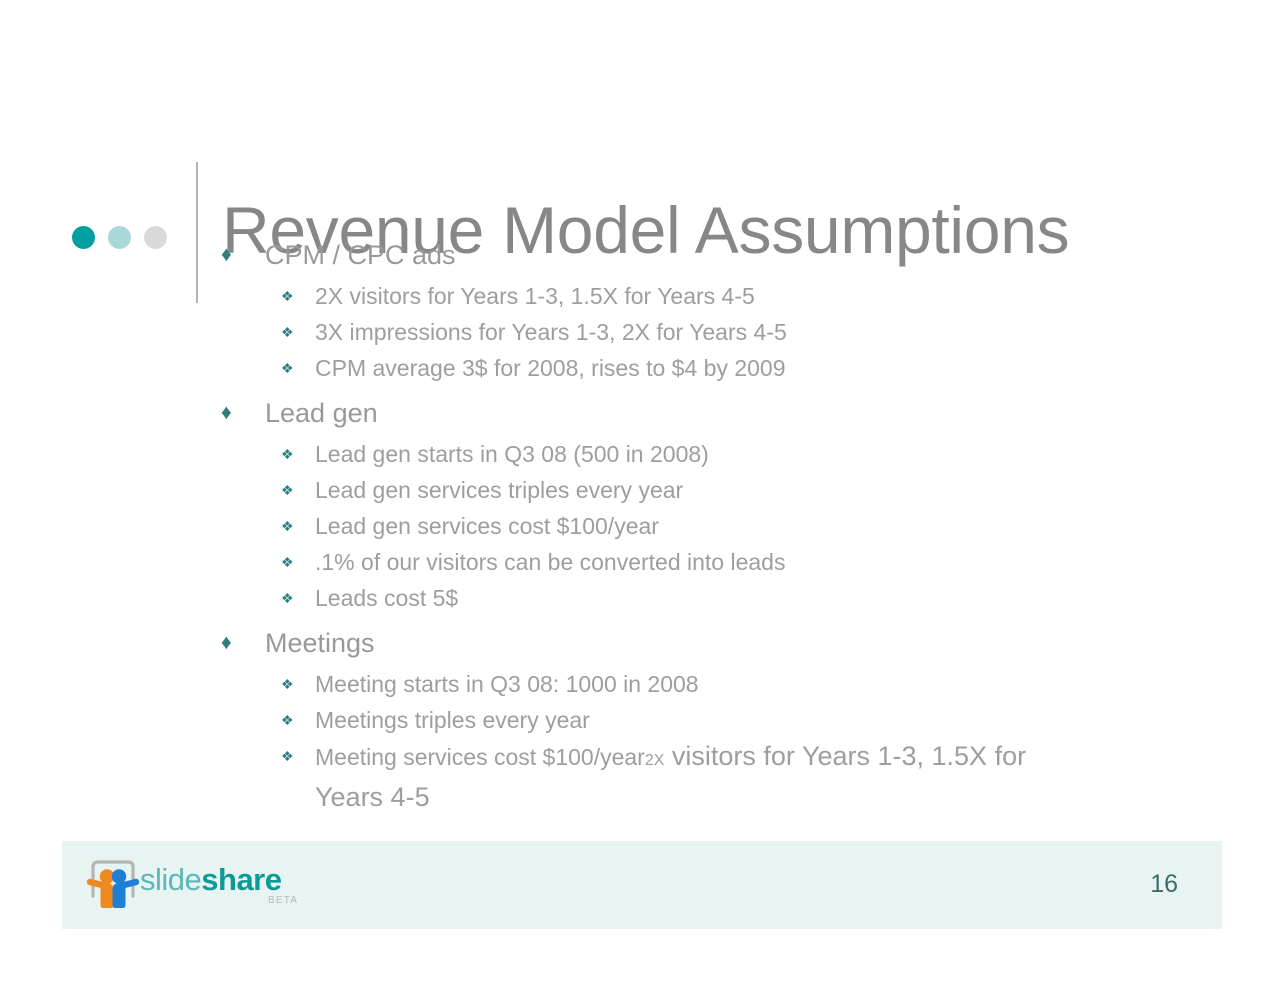  What do you see at coordinates (590, 598) in the screenshot?
I see `bullet-level2: ❖ Leads cost 5$` at bounding box center [590, 598].